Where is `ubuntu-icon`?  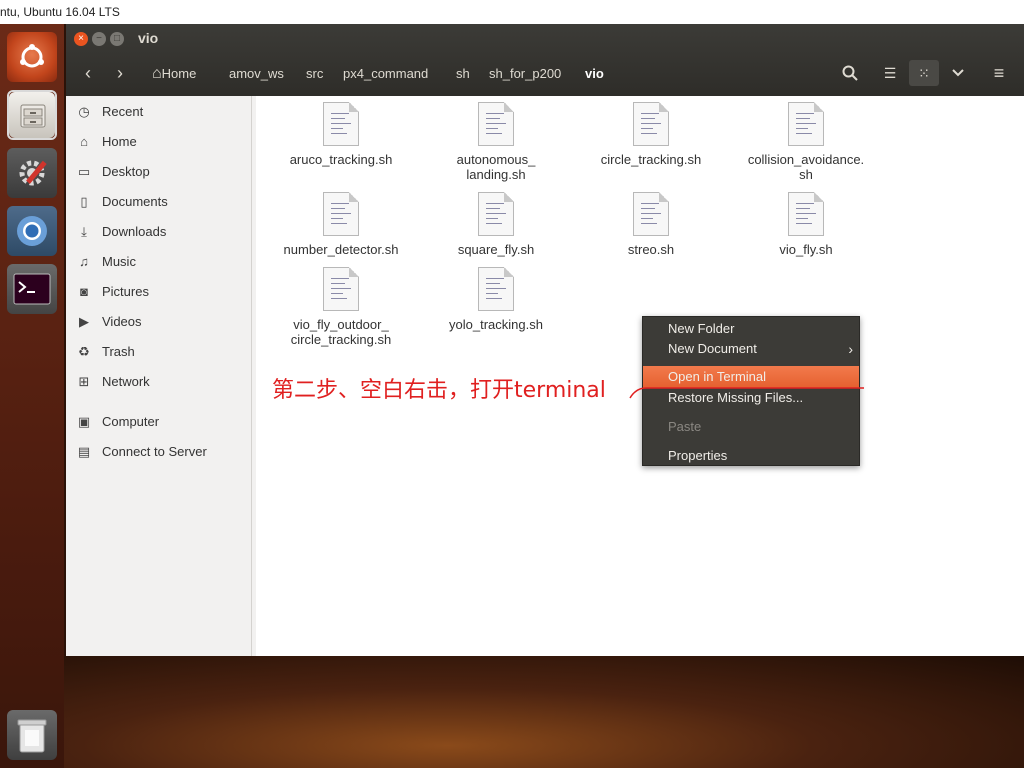 ubuntu-icon is located at coordinates (32, 56).